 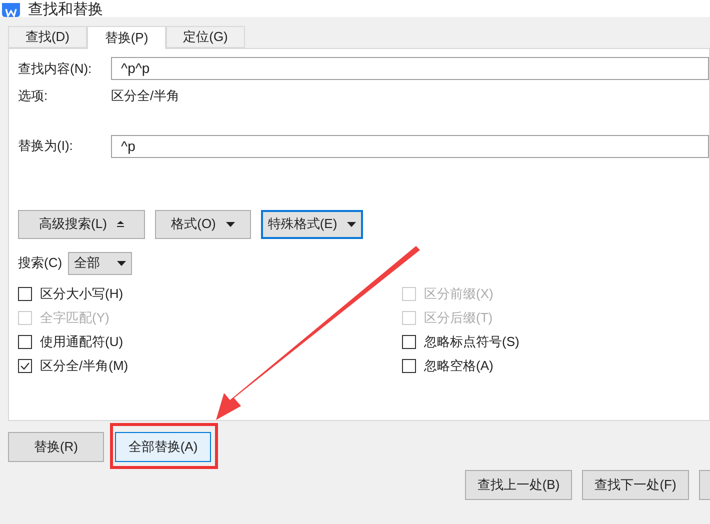 I want to click on field-label: 查找内容(N):, so click(x=55, y=69).